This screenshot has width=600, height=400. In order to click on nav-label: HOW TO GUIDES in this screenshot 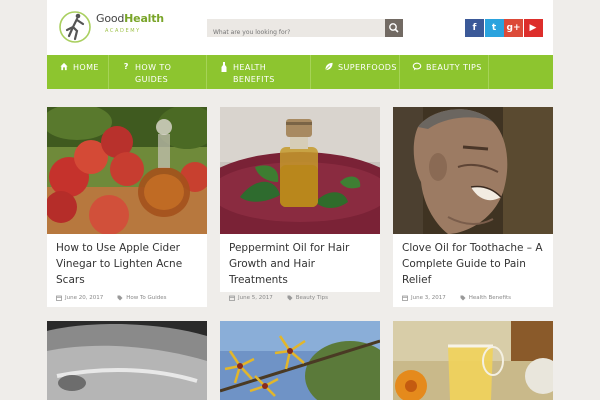, I will do `click(153, 73)`.